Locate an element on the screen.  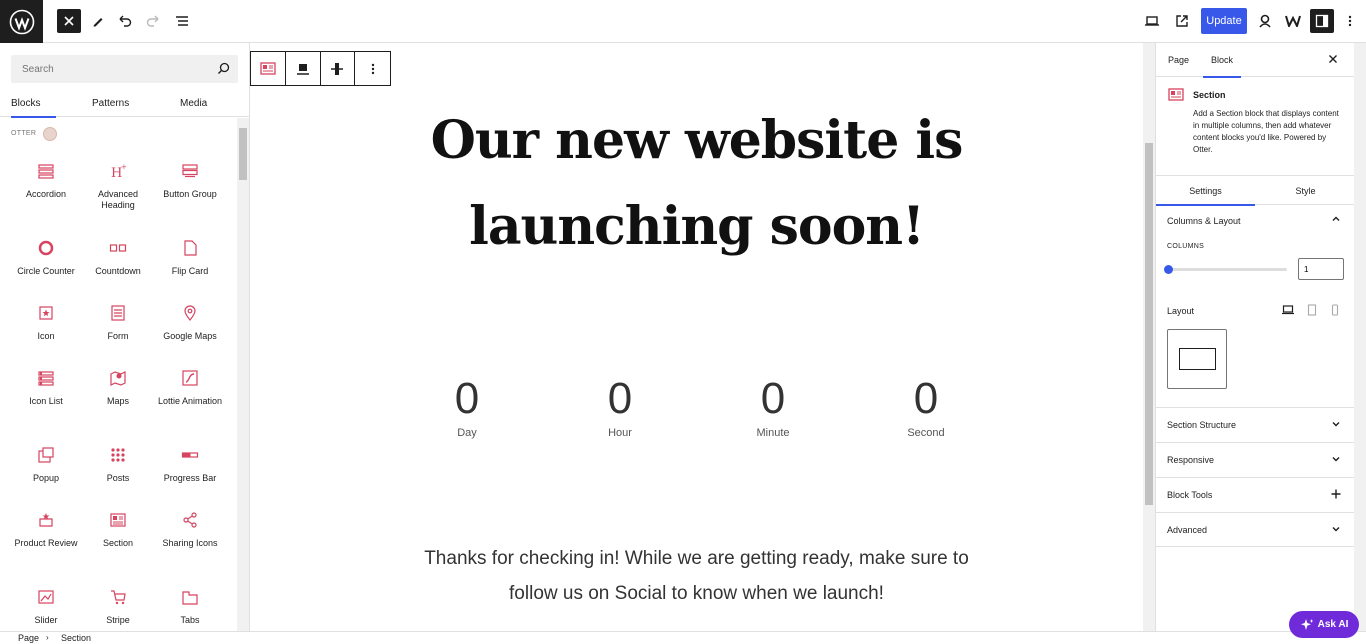
block-options-button is located at coordinates (372, 68).